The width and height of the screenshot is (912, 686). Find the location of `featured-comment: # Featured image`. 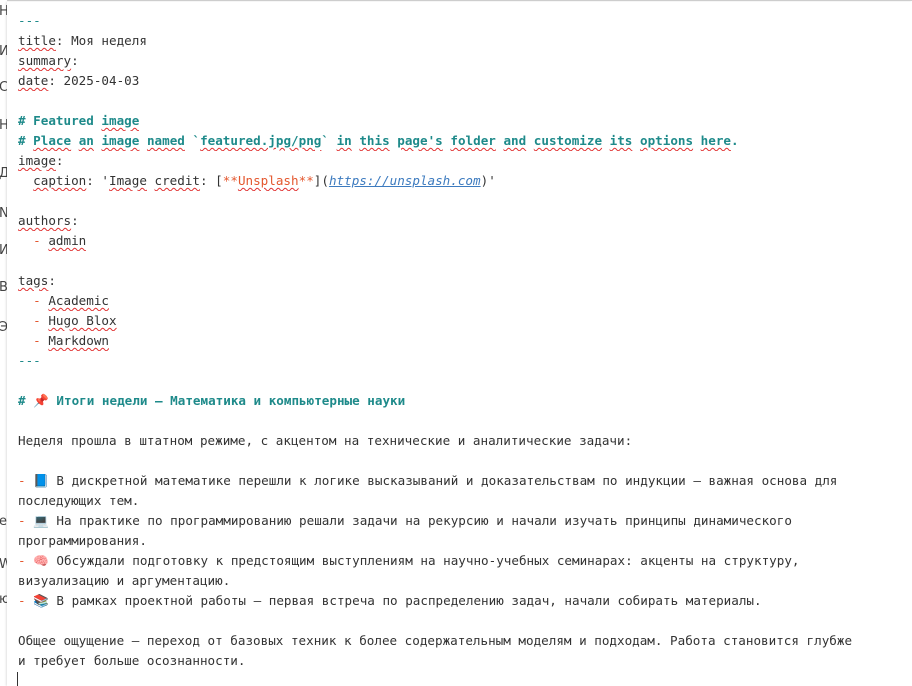

featured-comment: # Featured image is located at coordinates (79, 120).